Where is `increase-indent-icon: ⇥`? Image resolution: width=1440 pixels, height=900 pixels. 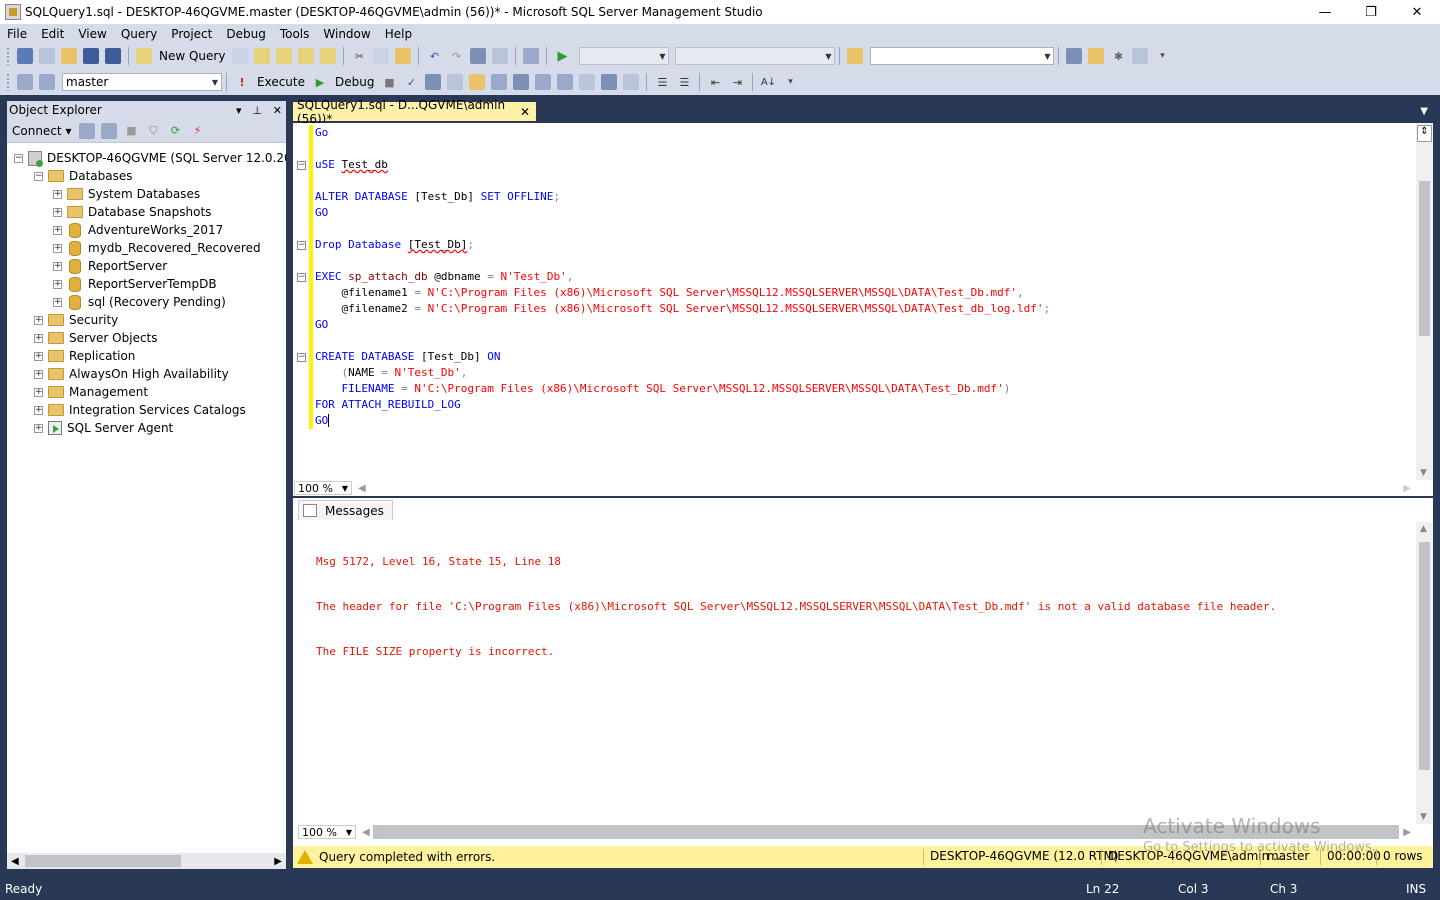
increase-indent-icon: ⇥ is located at coordinates (737, 82).